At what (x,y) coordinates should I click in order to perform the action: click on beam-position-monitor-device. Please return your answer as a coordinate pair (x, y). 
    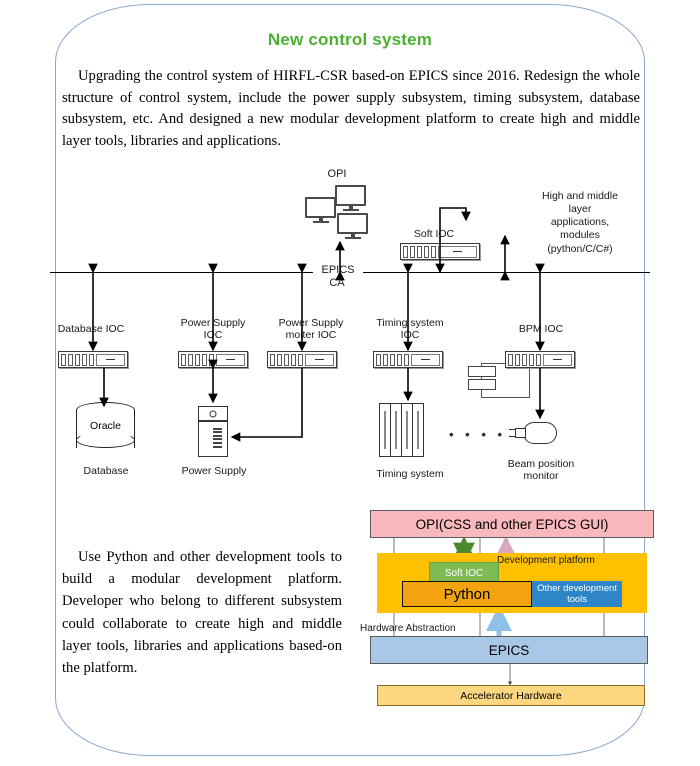
    Looking at the image, I should click on (533, 433).